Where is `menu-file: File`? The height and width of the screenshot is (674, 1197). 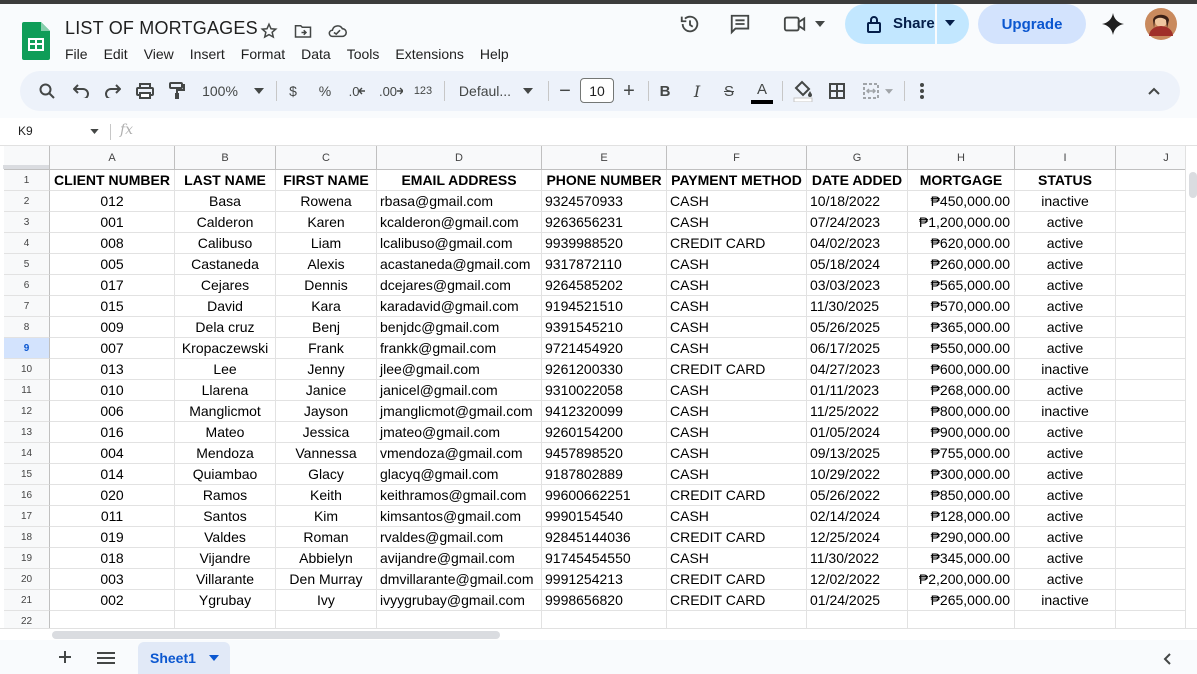
menu-file: File is located at coordinates (80, 54).